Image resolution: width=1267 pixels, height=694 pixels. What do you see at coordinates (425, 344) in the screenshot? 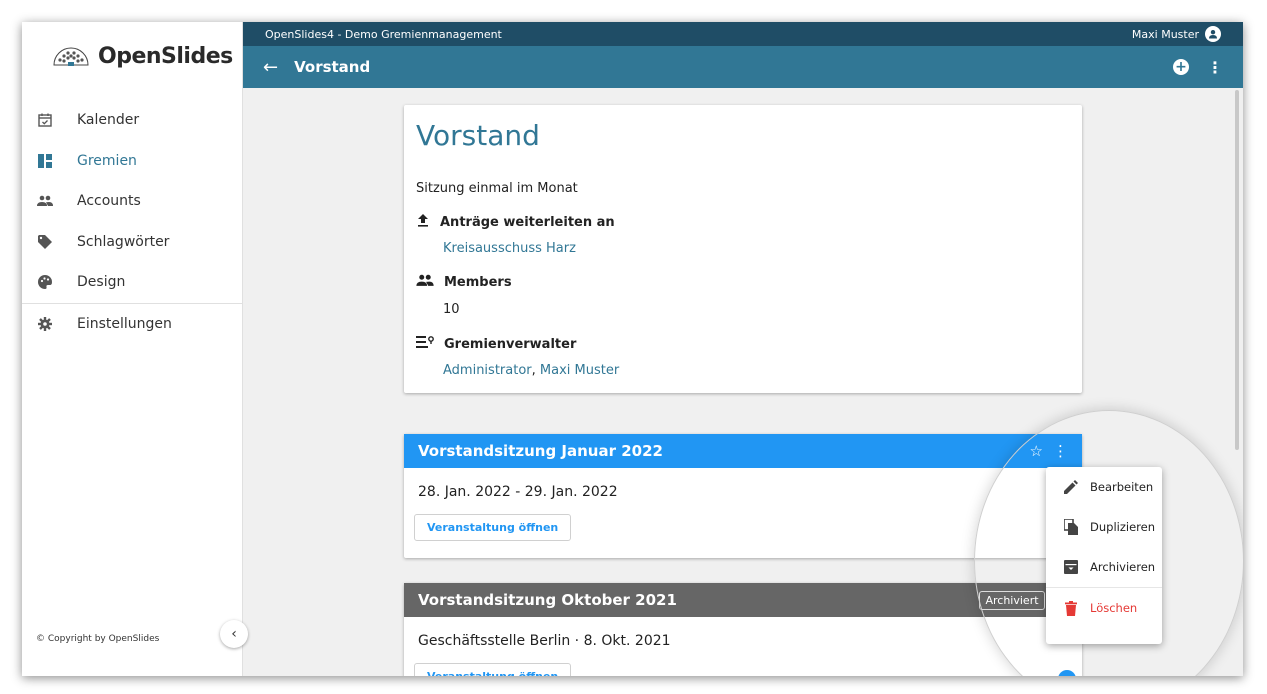
I see `manage-accounts-icon` at bounding box center [425, 344].